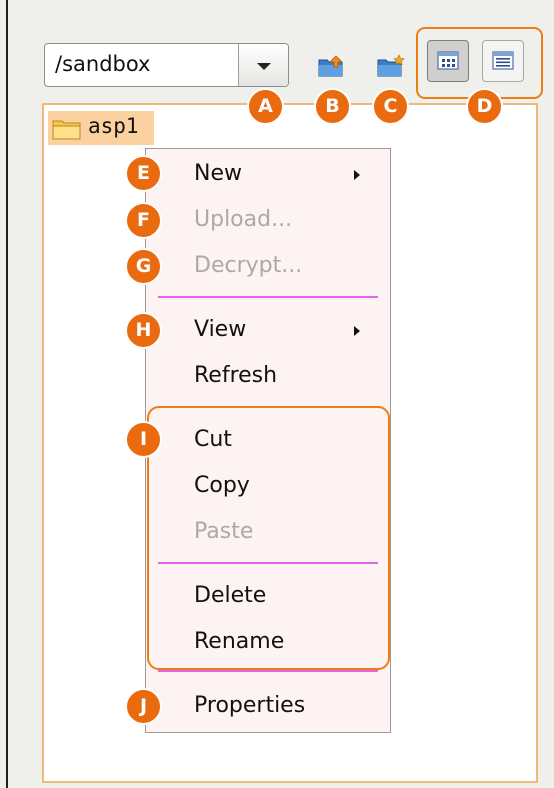 This screenshot has height=788, width=554. What do you see at coordinates (289, 376) in the screenshot?
I see `menu-item-refresh: Refresh` at bounding box center [289, 376].